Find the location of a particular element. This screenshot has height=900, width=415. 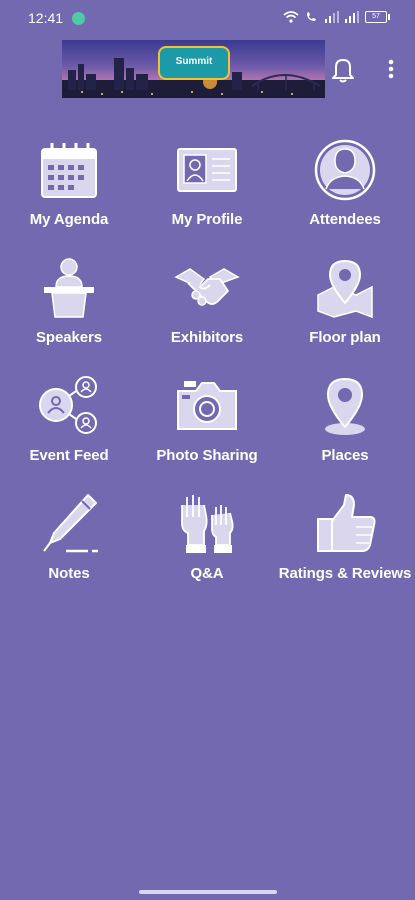

status-time: 12:41 is located at coordinates (46, 18).